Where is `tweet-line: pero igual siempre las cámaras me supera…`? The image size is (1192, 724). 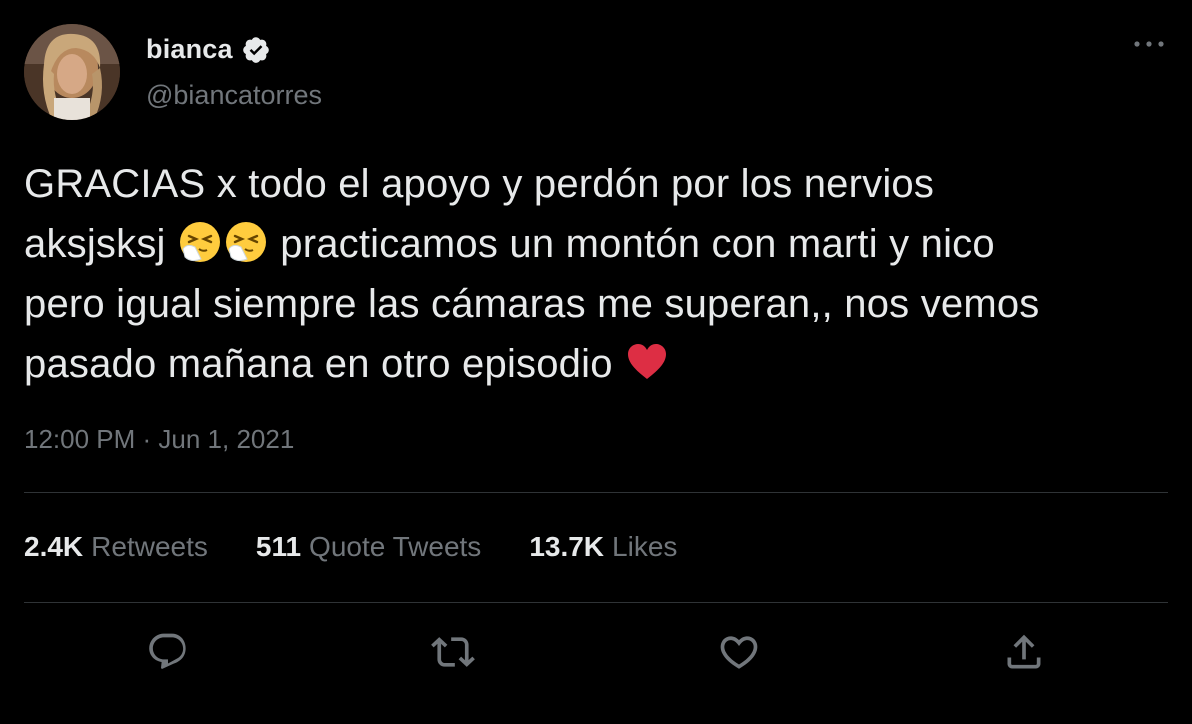 tweet-line: pero igual siempre las cámaras me supera… is located at coordinates (532, 304).